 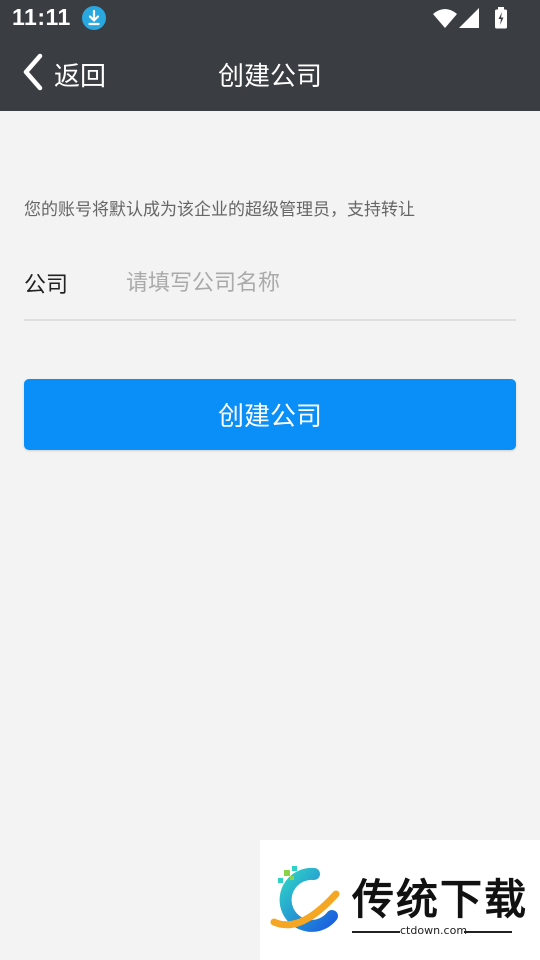 I want to click on watermark-divider-left, so click(x=376, y=932).